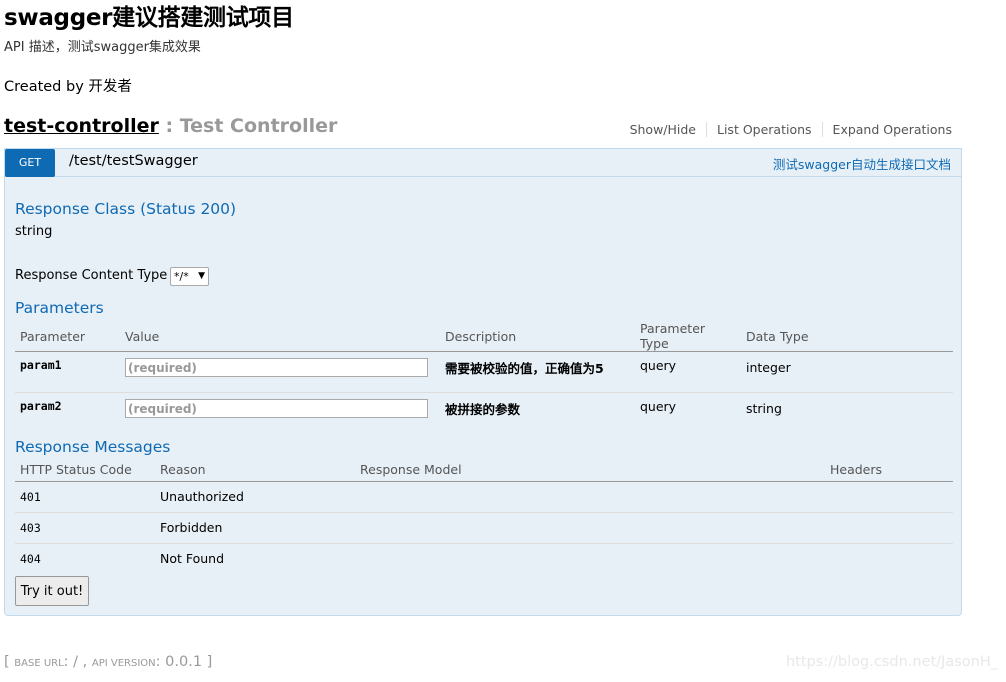 The image size is (1006, 682). What do you see at coordinates (41, 406) in the screenshot?
I see `param-name: param2` at bounding box center [41, 406].